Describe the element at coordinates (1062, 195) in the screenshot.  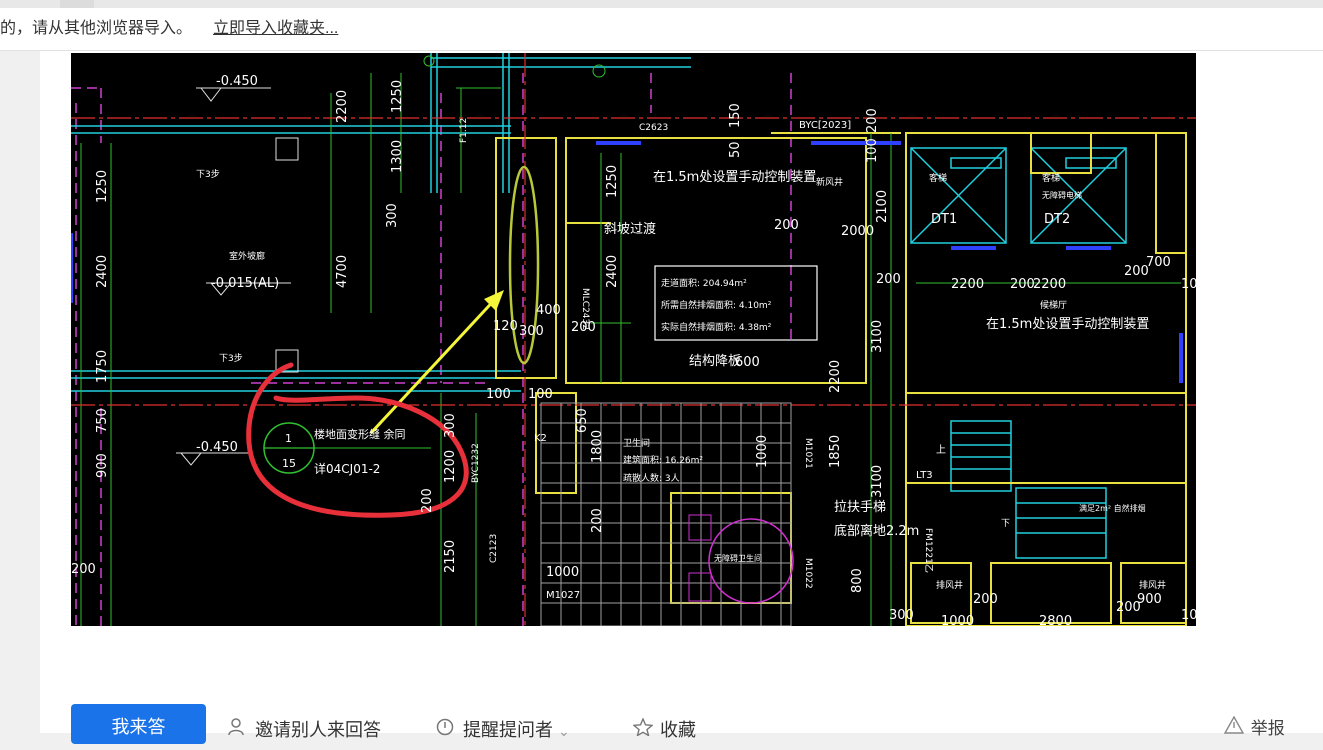
I see `cad-label-elevator-2b: 无障碍电梯` at that location.